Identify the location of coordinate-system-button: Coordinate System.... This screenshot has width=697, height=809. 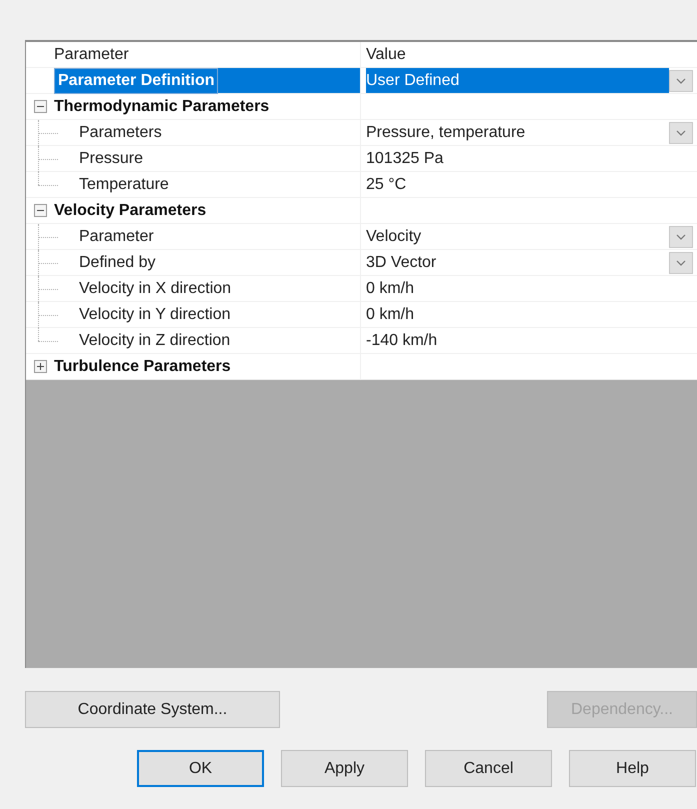
(152, 709).